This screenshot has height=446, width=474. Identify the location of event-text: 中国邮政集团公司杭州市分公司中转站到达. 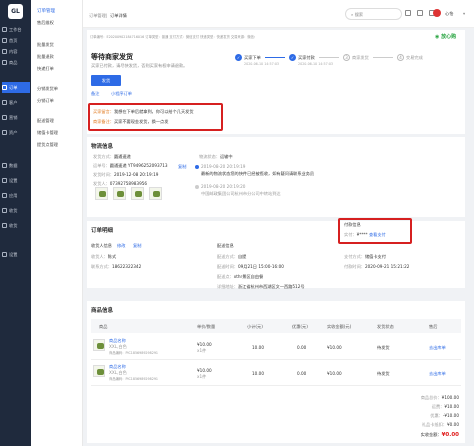
(241, 193).